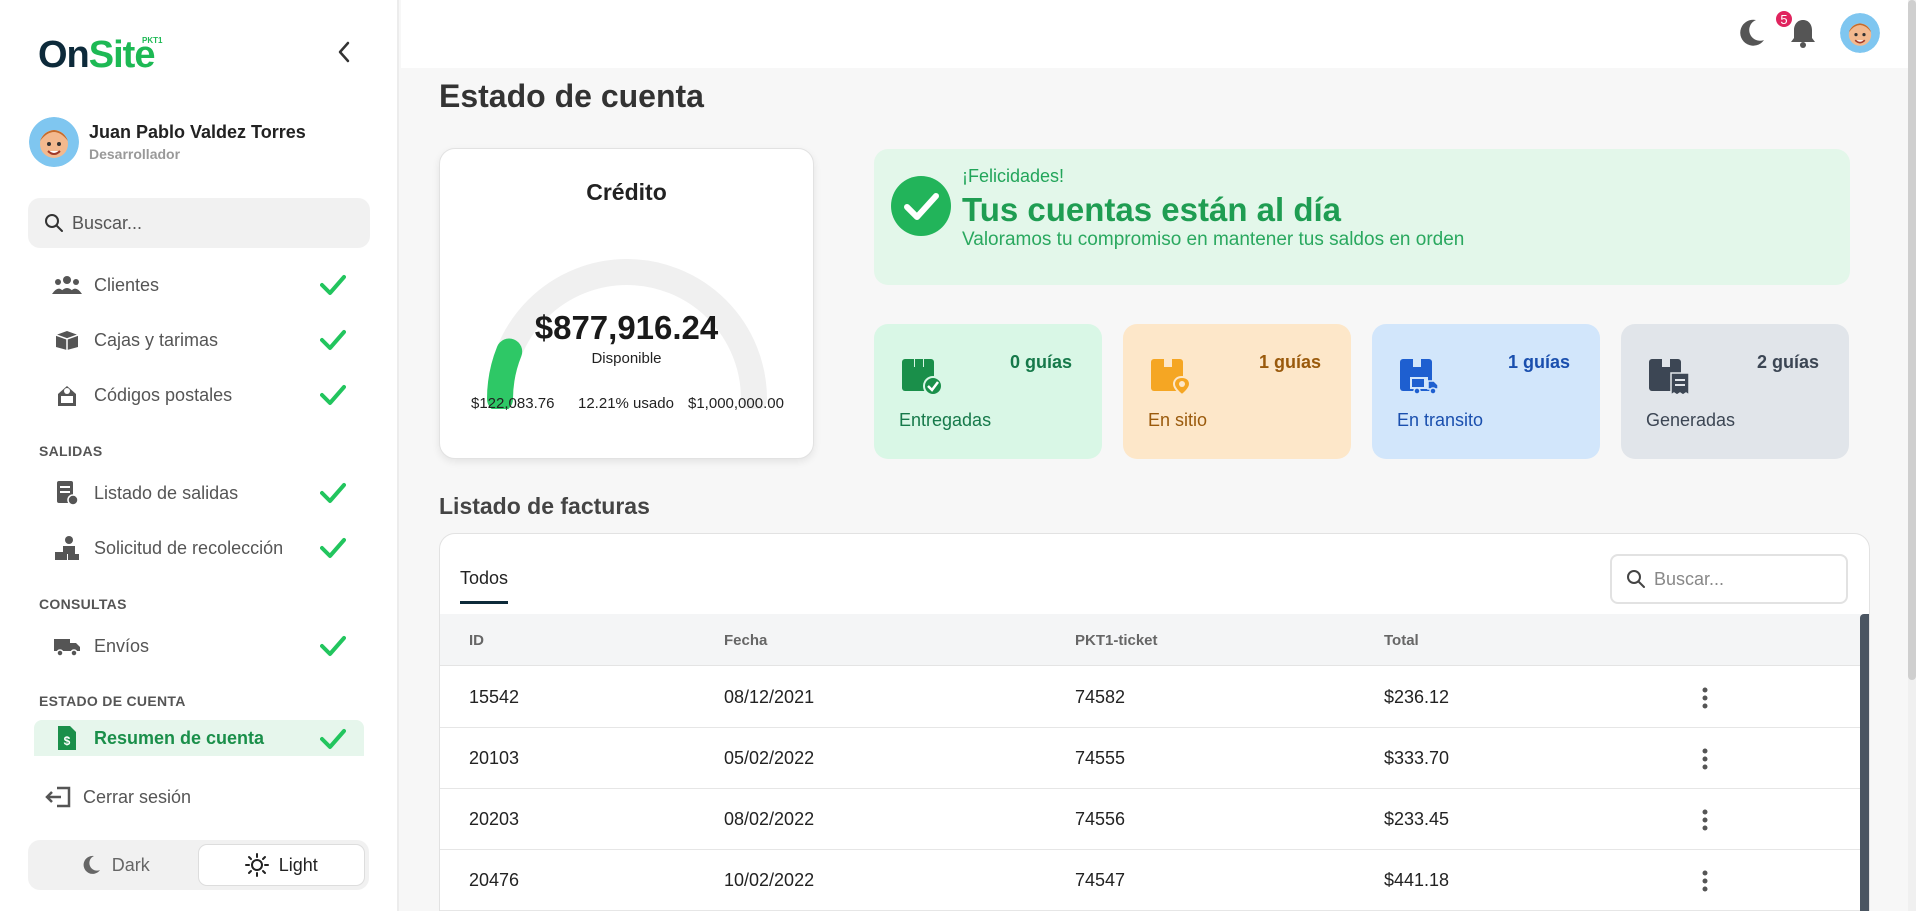  Describe the element at coordinates (199, 646) in the screenshot. I see `sidebar-item-envios: Envíos` at that location.